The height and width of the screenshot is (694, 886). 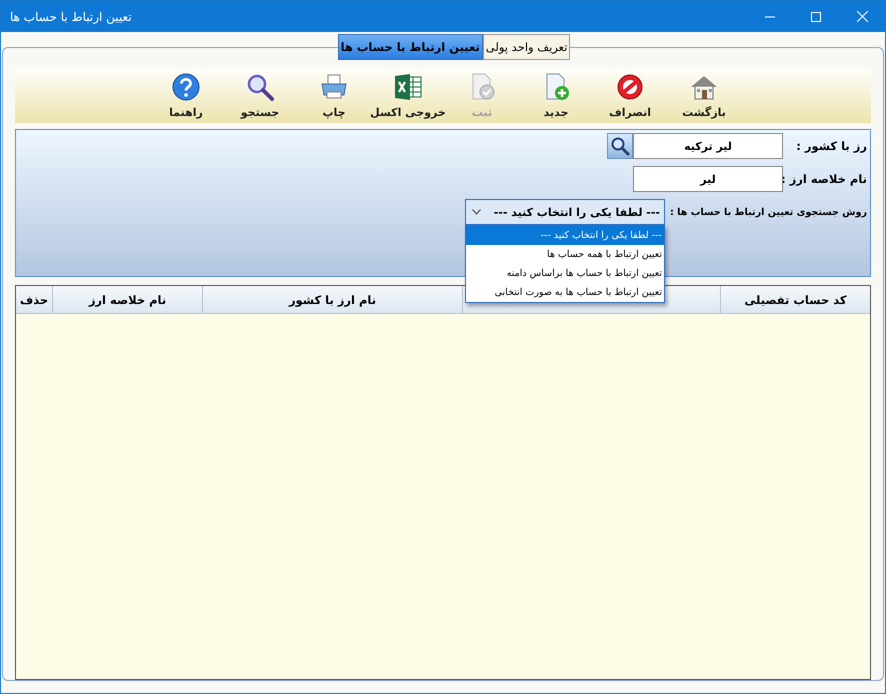 What do you see at coordinates (708, 146) in the screenshot?
I see `currency-field: لیر ترکیه` at bounding box center [708, 146].